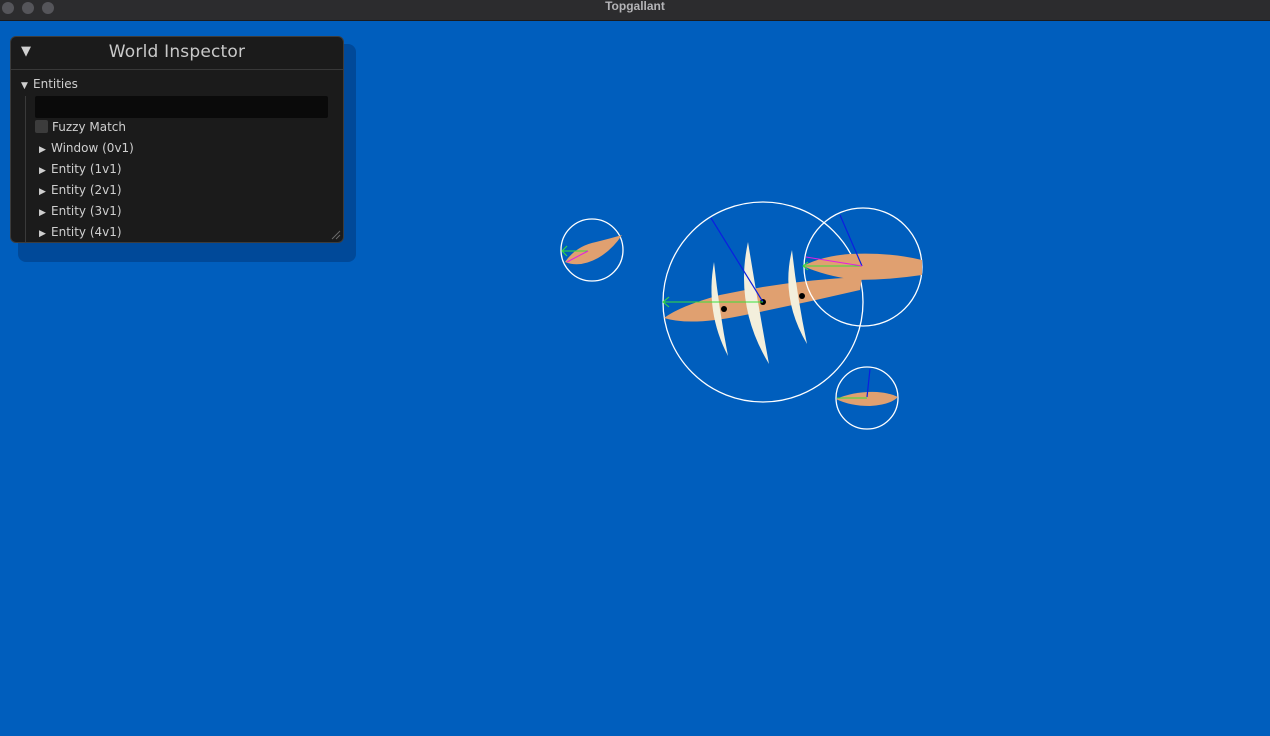 The width and height of the screenshot is (1270, 736). Describe the element at coordinates (86, 190) in the screenshot. I see `entity-label: Entity (2v1)` at that location.